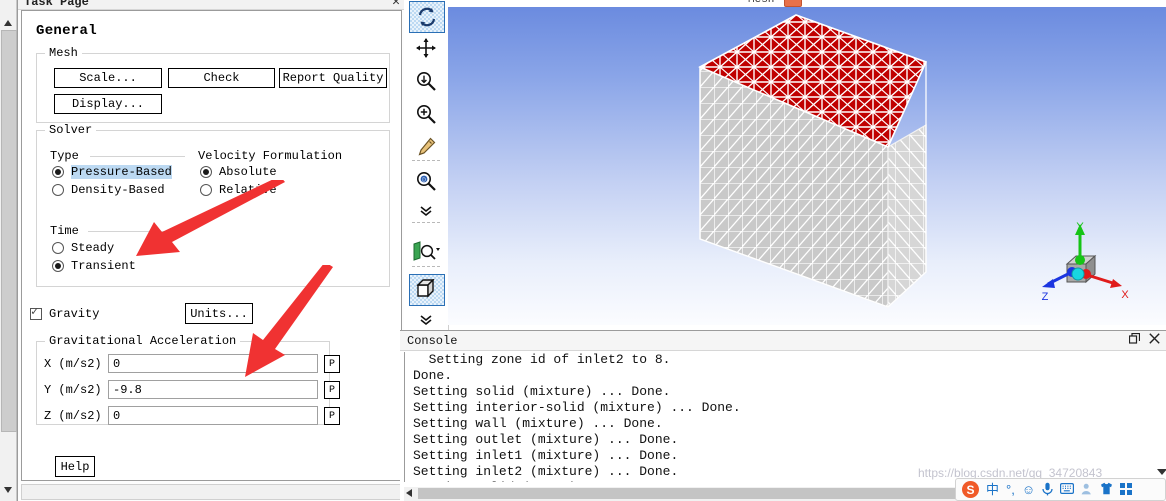 The height and width of the screenshot is (501, 1166). What do you see at coordinates (273, 156) in the screenshot?
I see `velocity-formulation-label: Velocity Formulation` at bounding box center [273, 156].